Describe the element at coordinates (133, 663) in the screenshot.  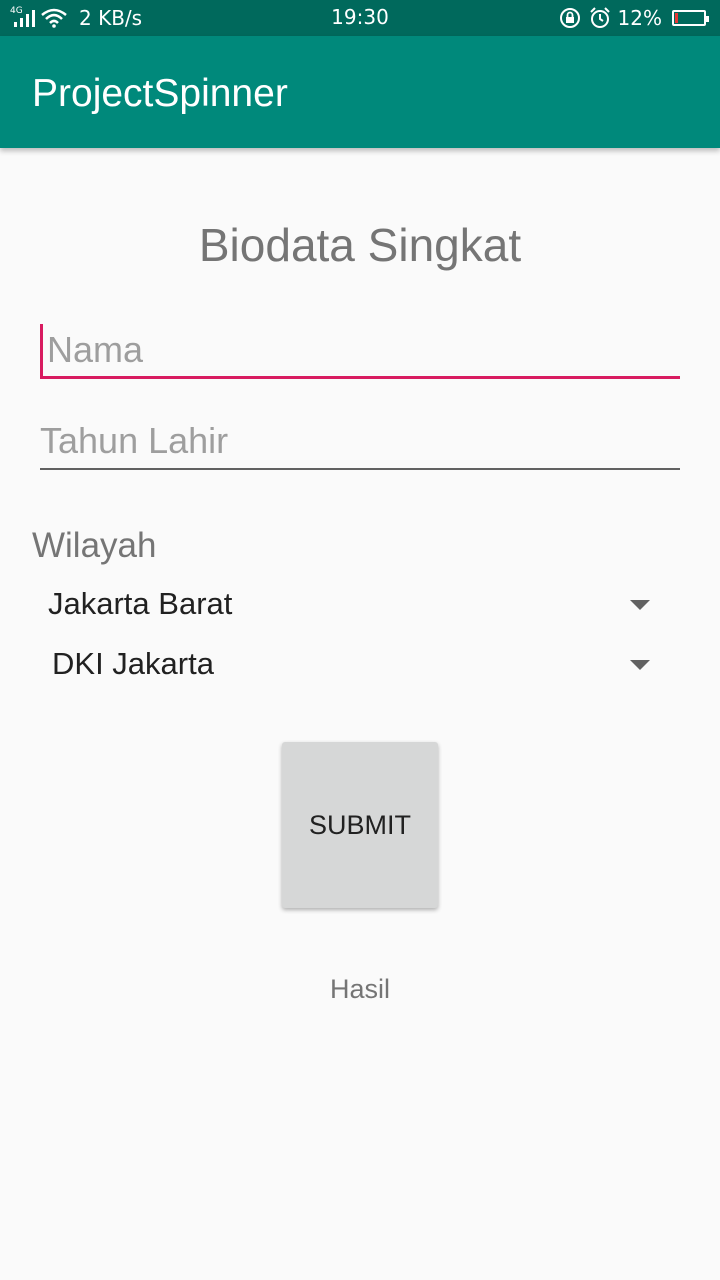
I see `provinsi-spinner-value: DKI Jakarta` at that location.